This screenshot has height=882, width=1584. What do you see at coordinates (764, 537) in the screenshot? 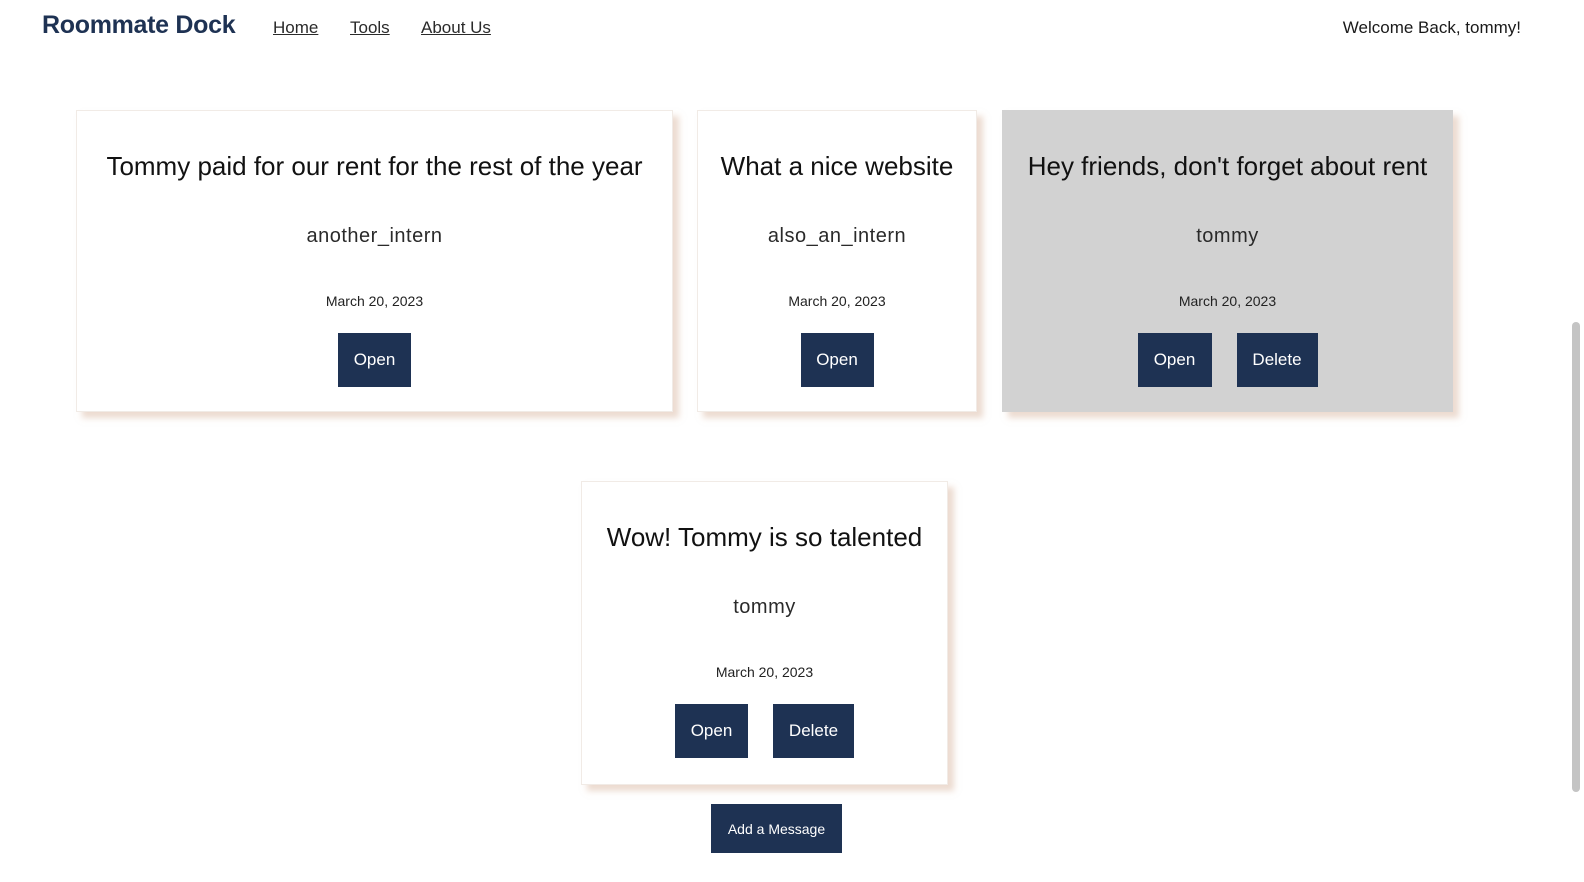
I see `message-title: Wow! Tommy is so talented` at bounding box center [764, 537].